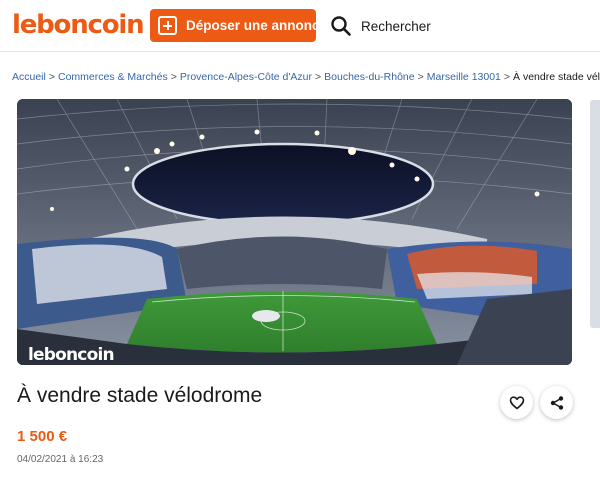 The width and height of the screenshot is (600, 480). What do you see at coordinates (42, 436) in the screenshot?
I see `ad-price: 1 500 €` at bounding box center [42, 436].